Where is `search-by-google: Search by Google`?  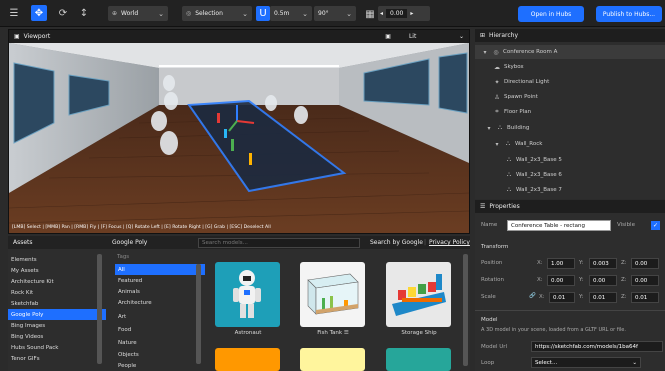
search-by-google: Search by Google is located at coordinates (396, 242).